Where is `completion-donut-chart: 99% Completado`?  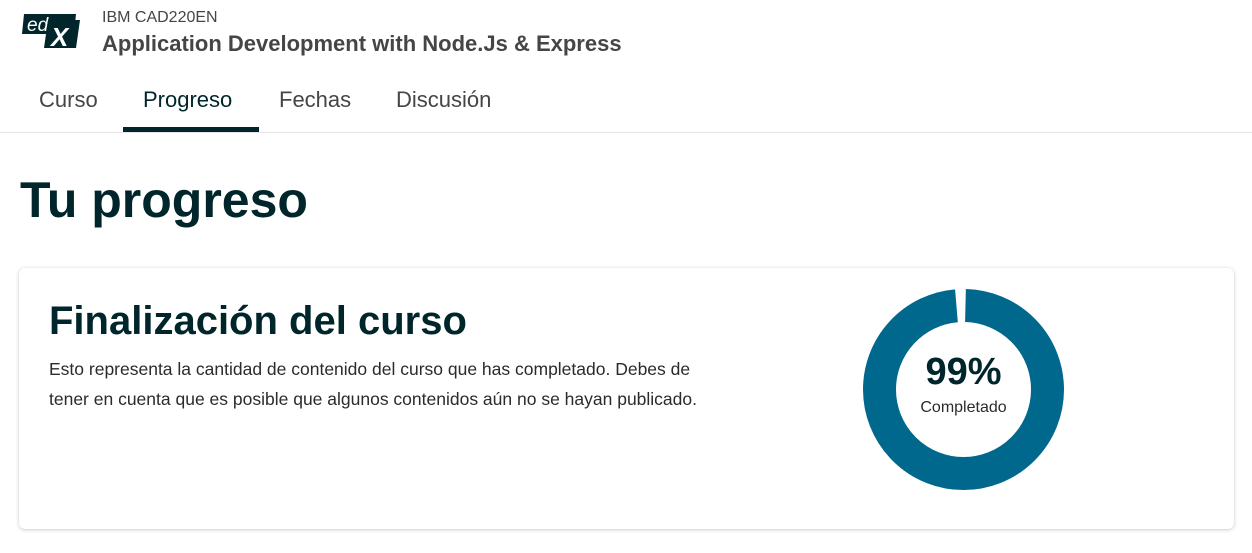
completion-donut-chart: 99% Completado is located at coordinates (963, 389).